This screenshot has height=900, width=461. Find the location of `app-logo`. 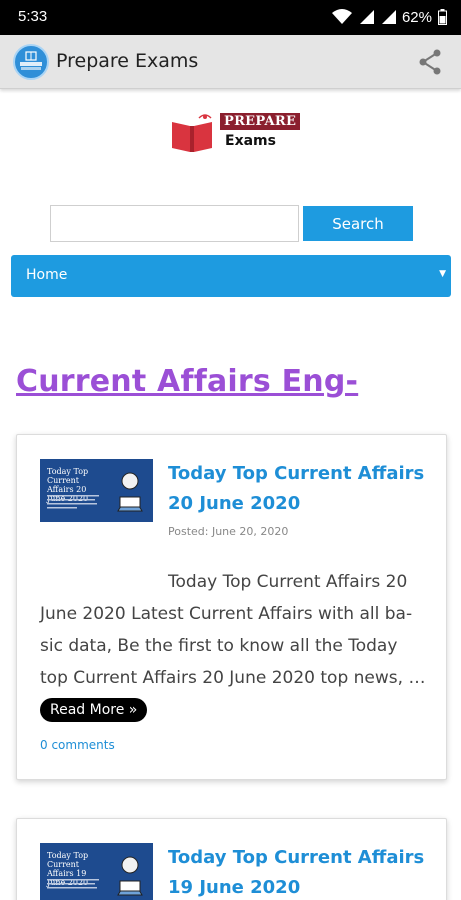

app-logo is located at coordinates (31, 62).